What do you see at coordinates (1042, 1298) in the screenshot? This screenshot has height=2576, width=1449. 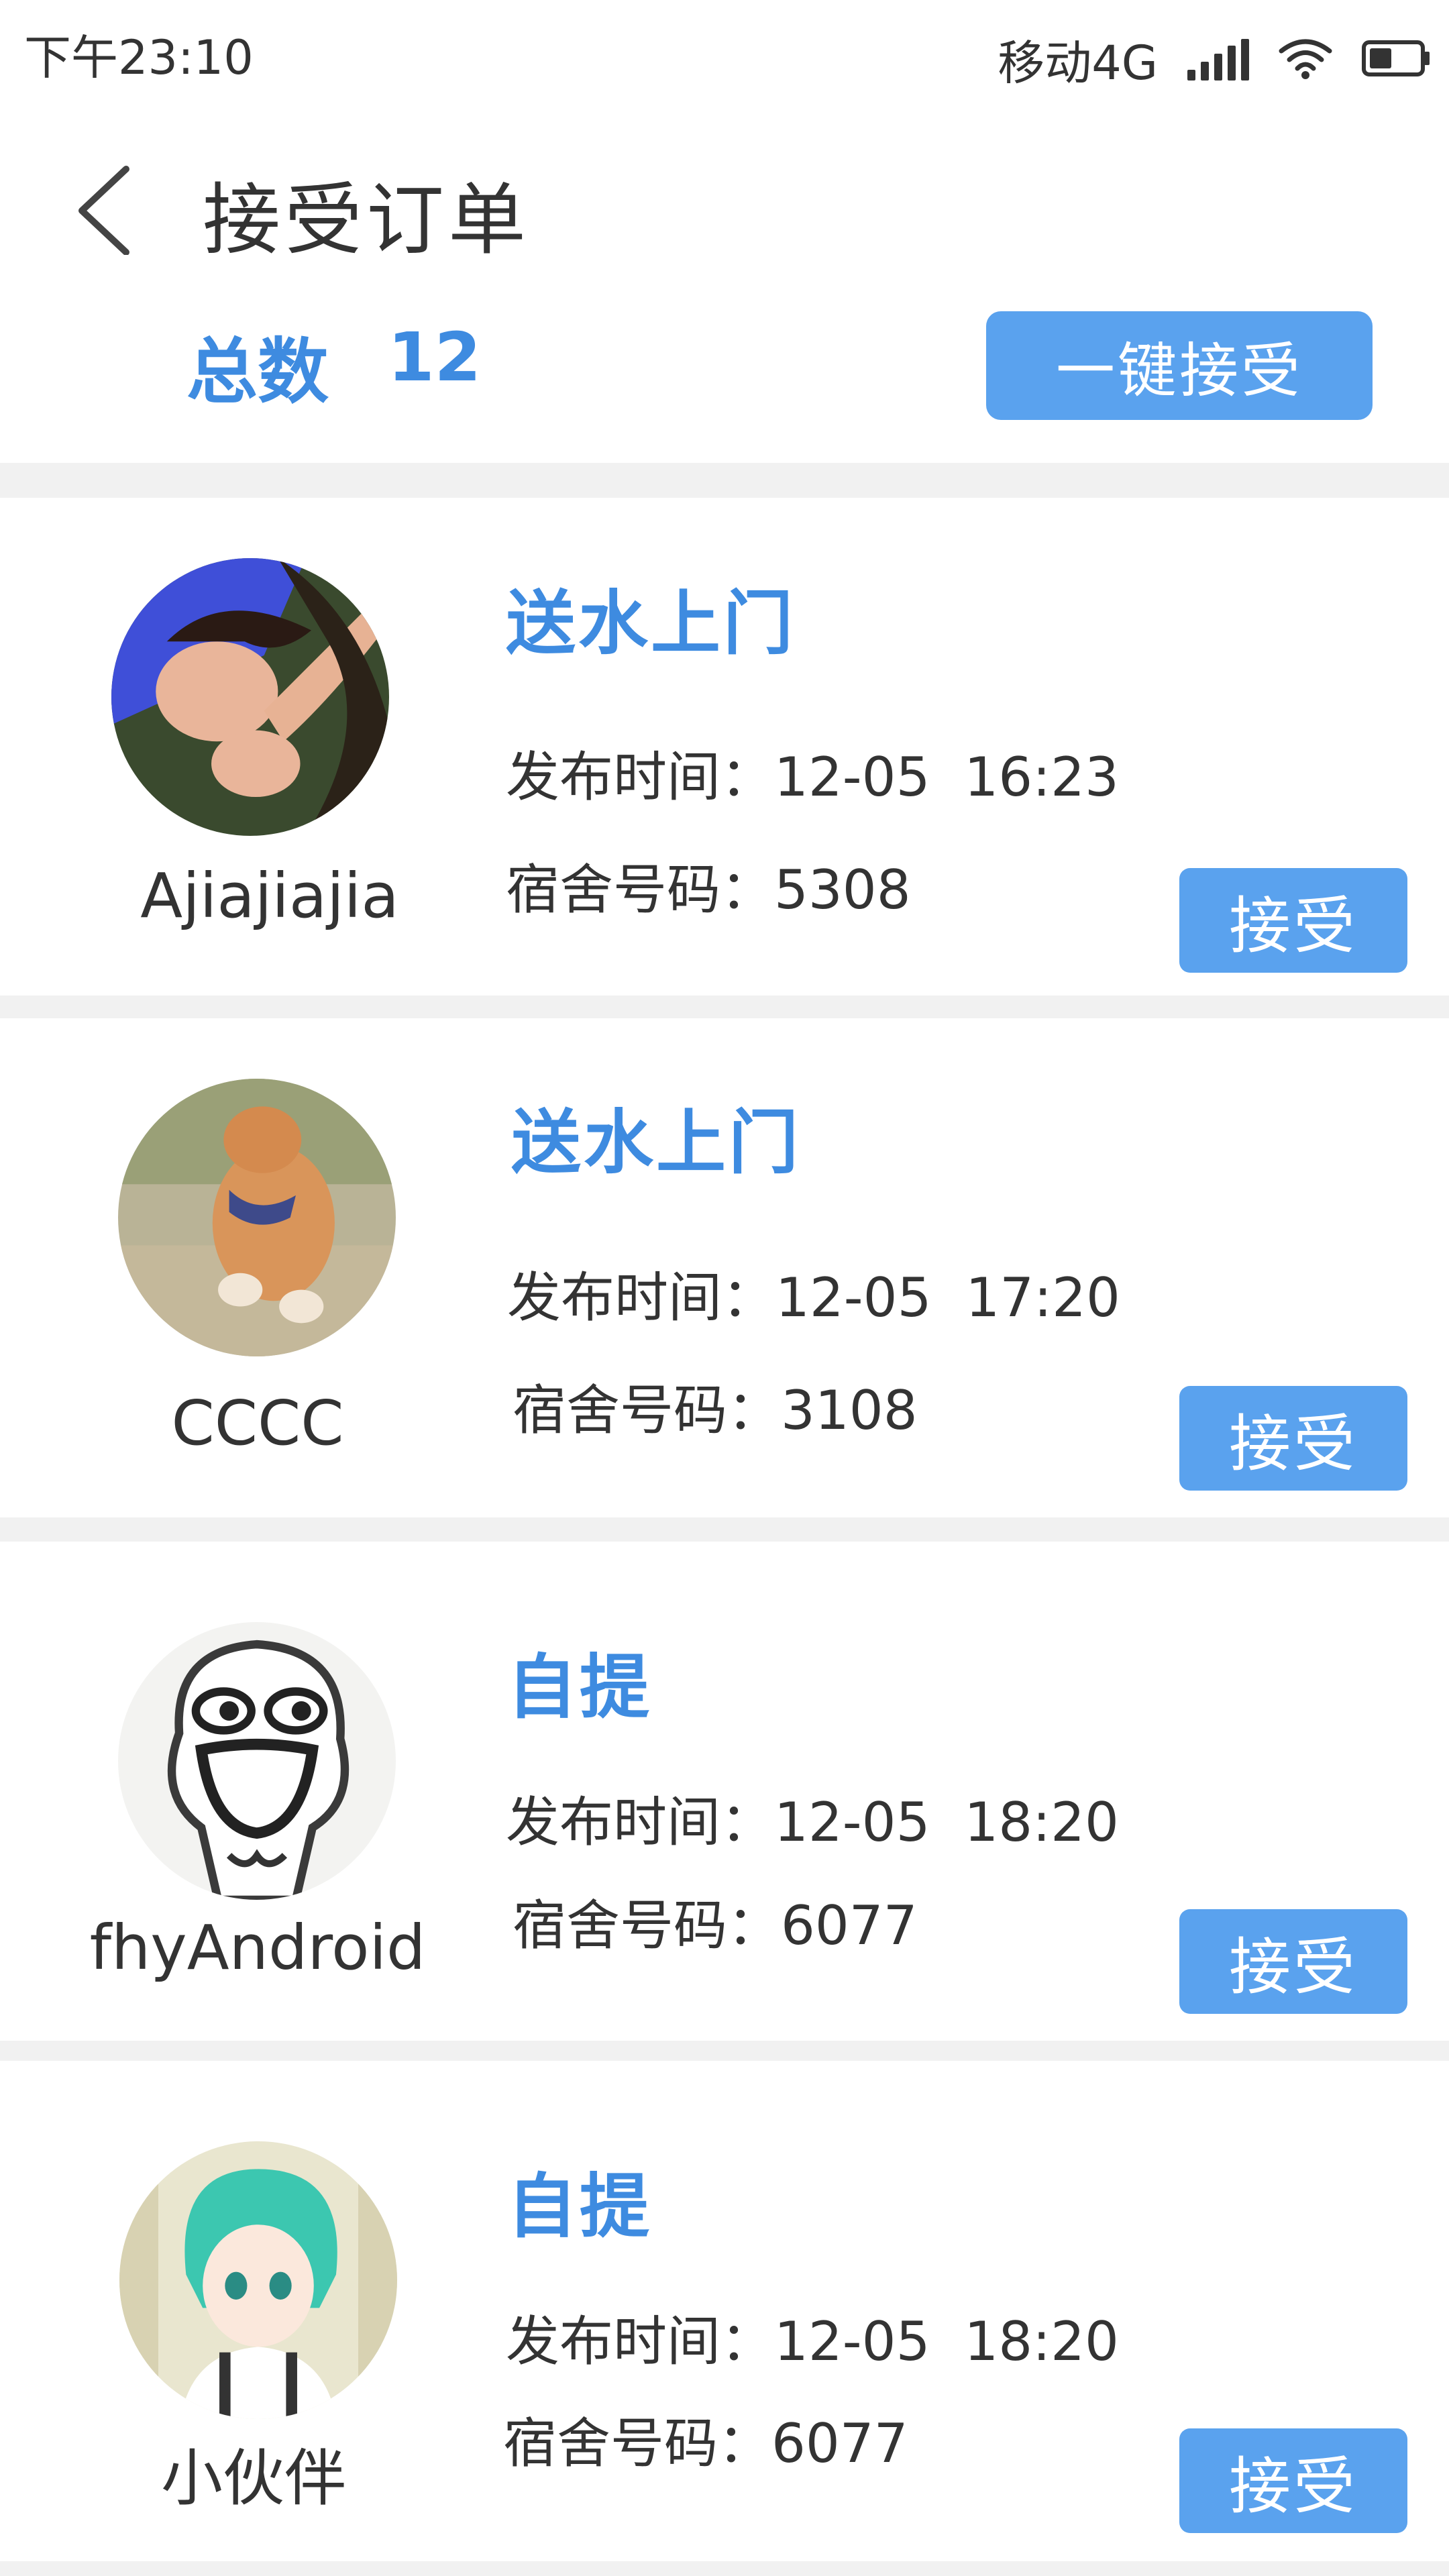 I see `publish-clock: 17:20` at bounding box center [1042, 1298].